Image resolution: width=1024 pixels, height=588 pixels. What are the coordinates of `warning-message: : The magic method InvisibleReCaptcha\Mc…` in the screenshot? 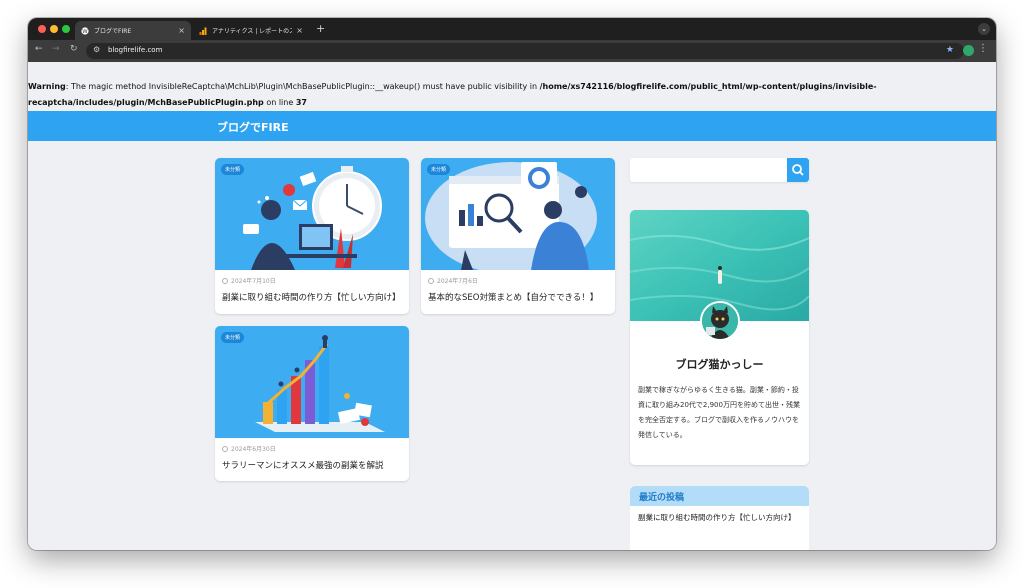 It's located at (302, 86).